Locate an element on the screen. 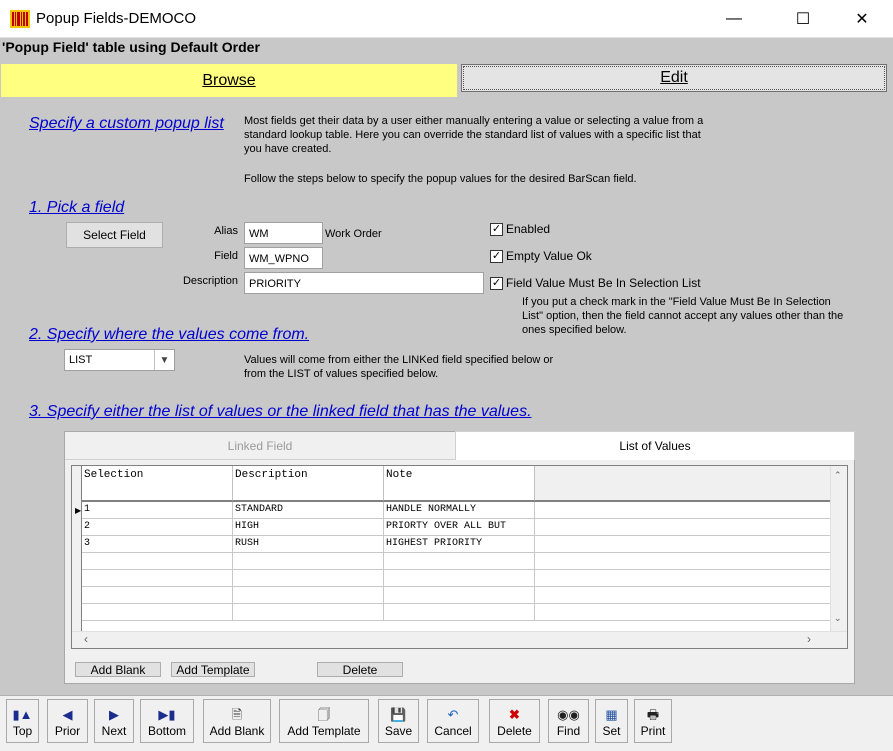  table-row: 1 STANDARD HANDLE NORMALLY is located at coordinates (456, 510).